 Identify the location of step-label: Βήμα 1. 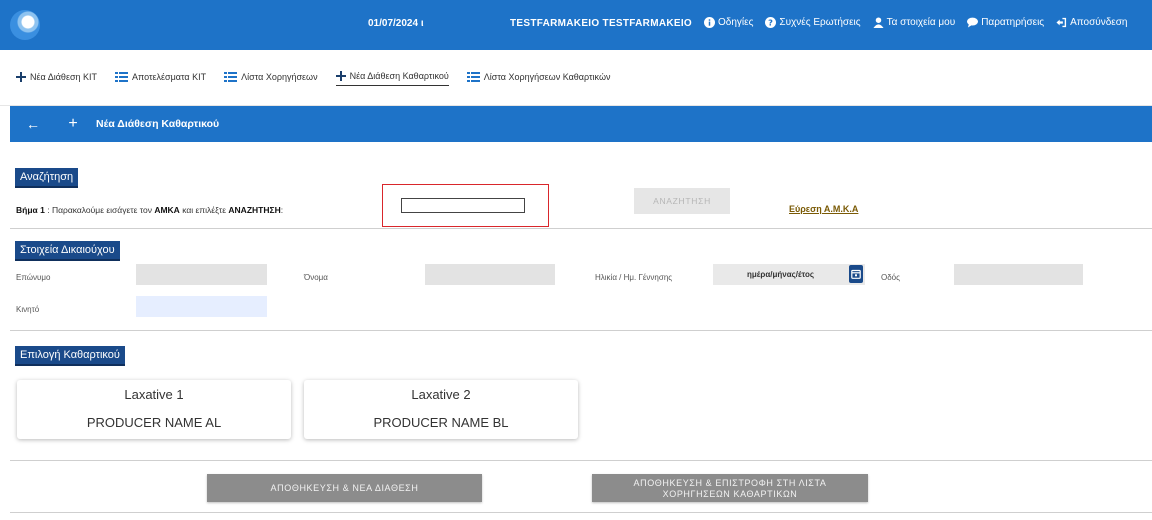
(30, 210).